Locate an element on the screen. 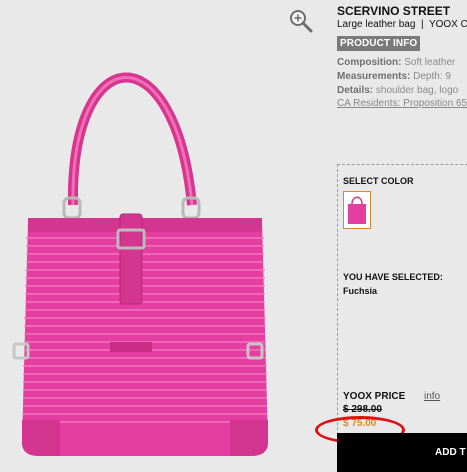 The width and height of the screenshot is (467, 472). details-value: shoulder bag, logo is located at coordinates (416, 90).